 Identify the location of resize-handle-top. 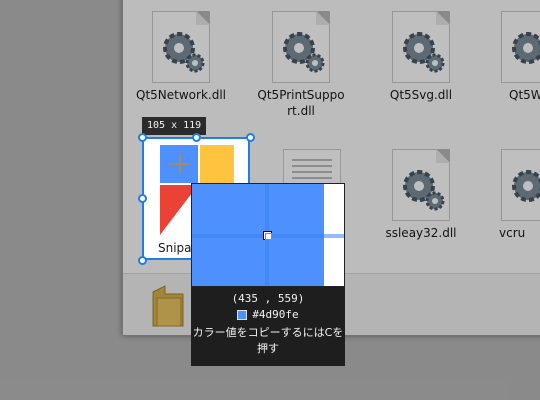
(196, 137).